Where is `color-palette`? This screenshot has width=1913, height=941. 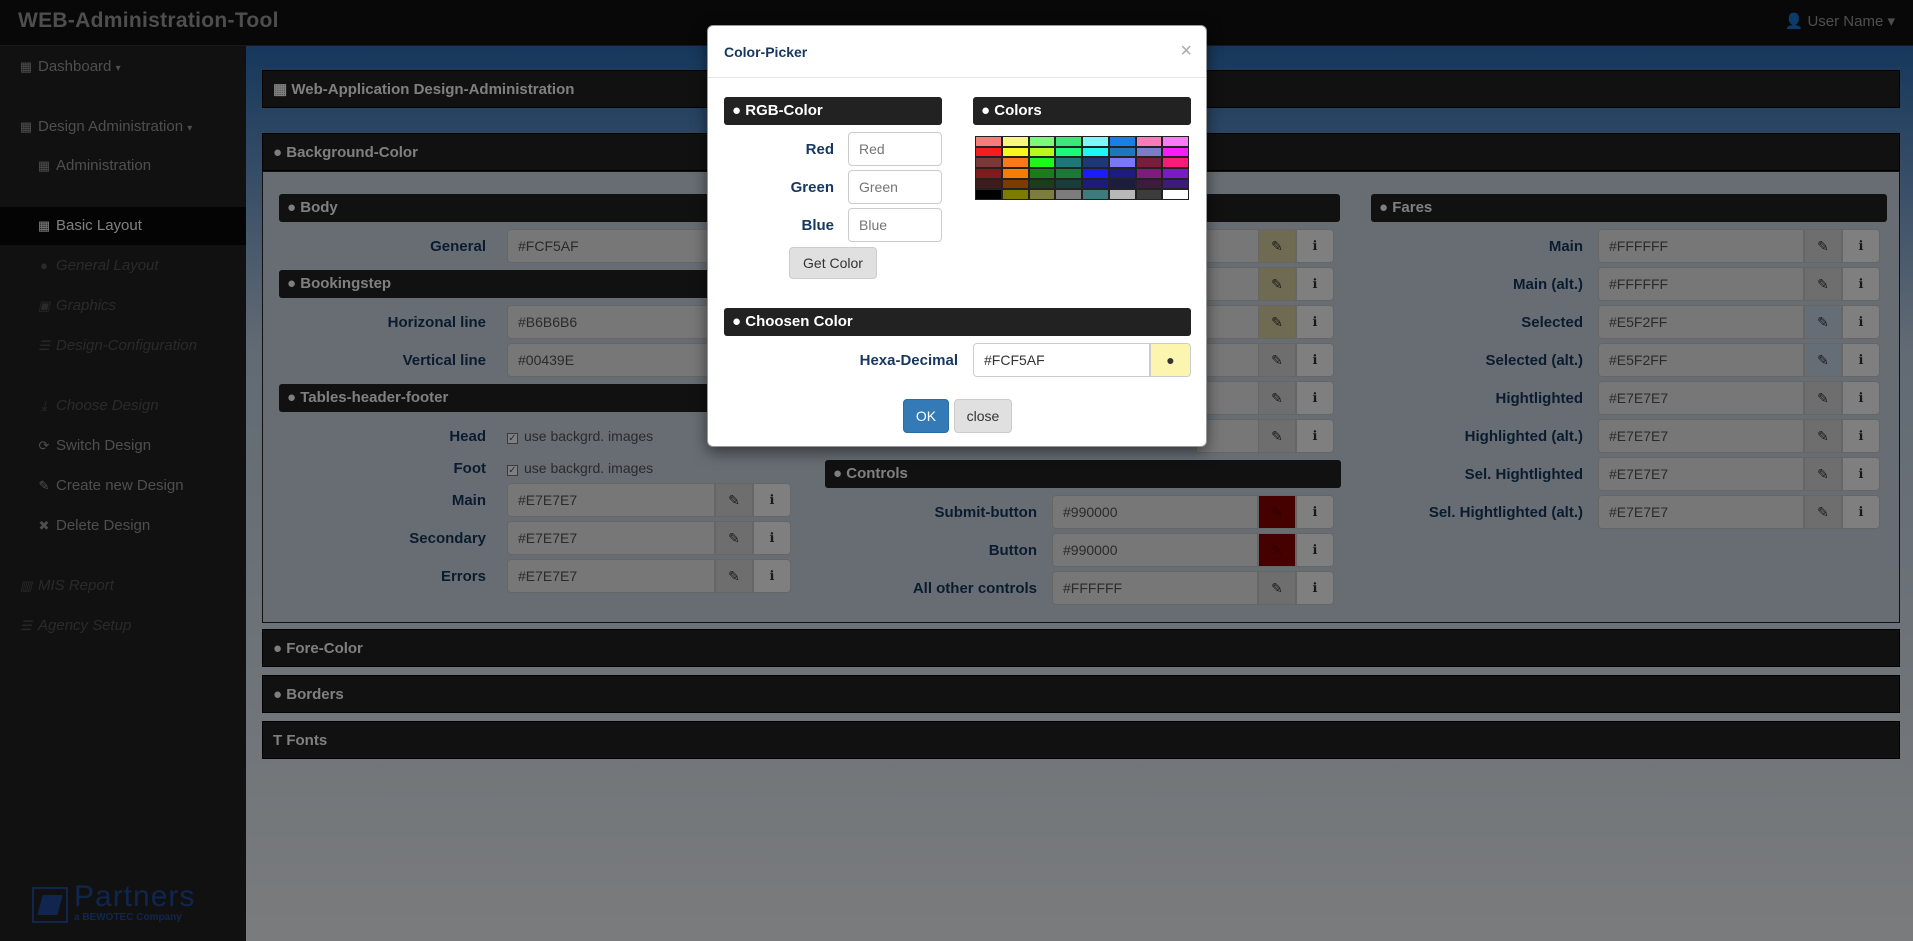
color-palette is located at coordinates (1082, 168).